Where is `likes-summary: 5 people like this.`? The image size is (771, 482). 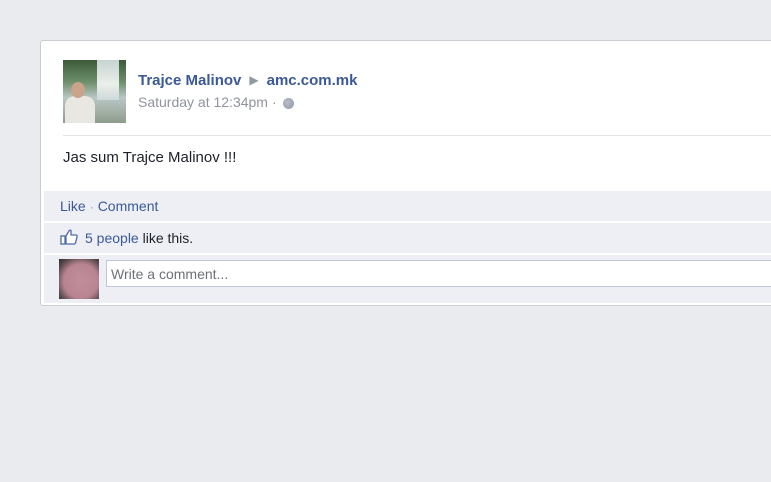 likes-summary: 5 people like this. is located at coordinates (407, 238).